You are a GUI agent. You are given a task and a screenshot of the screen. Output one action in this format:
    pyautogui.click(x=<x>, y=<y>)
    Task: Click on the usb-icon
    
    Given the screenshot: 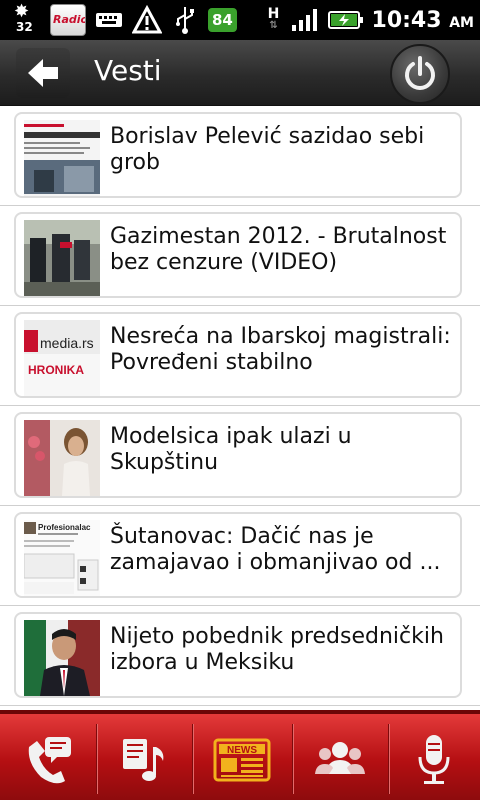 What is the action you would take?
    pyautogui.click(x=185, y=20)
    